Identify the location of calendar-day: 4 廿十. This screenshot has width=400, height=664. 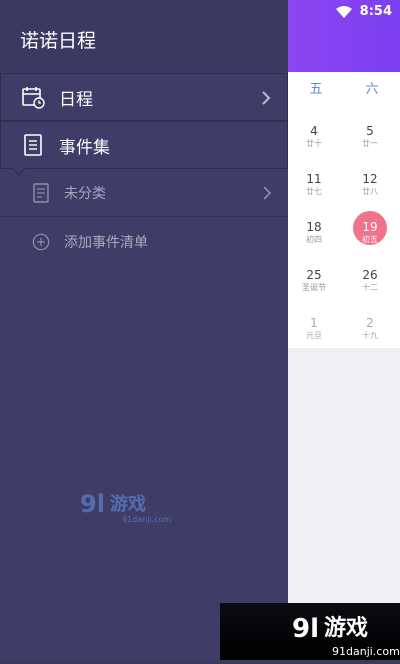
(314, 136).